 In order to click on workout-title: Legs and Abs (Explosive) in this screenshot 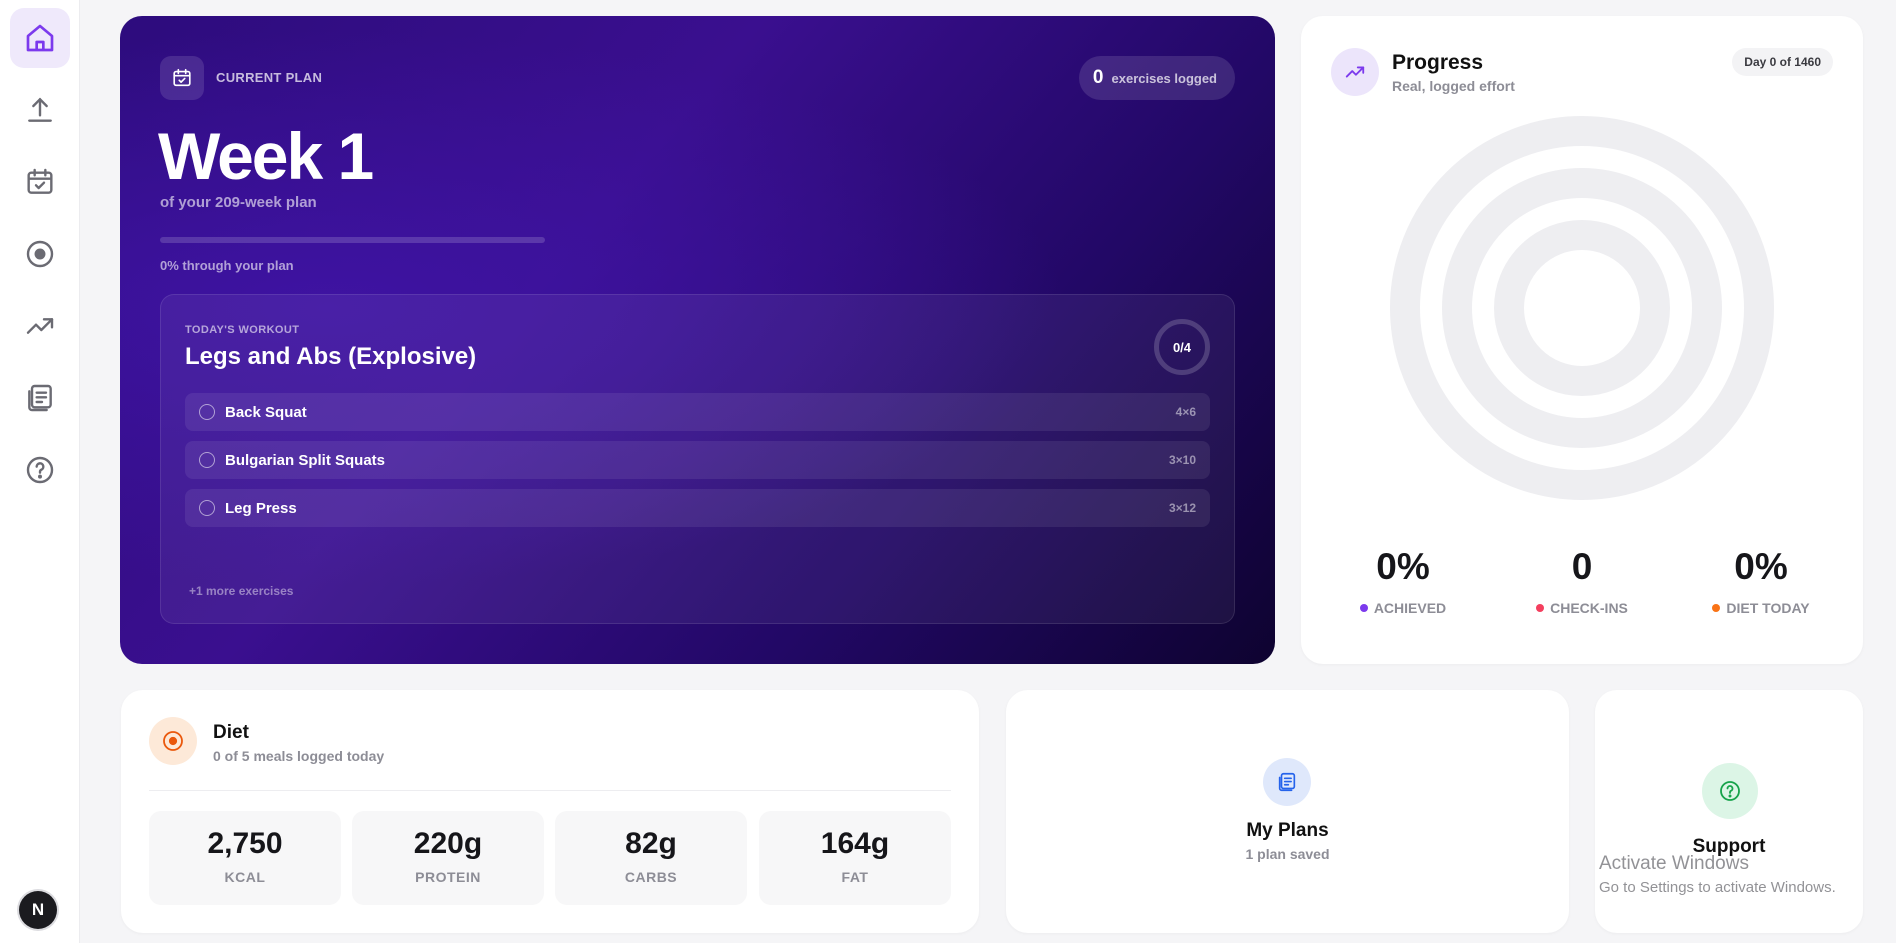, I will do `click(331, 356)`.